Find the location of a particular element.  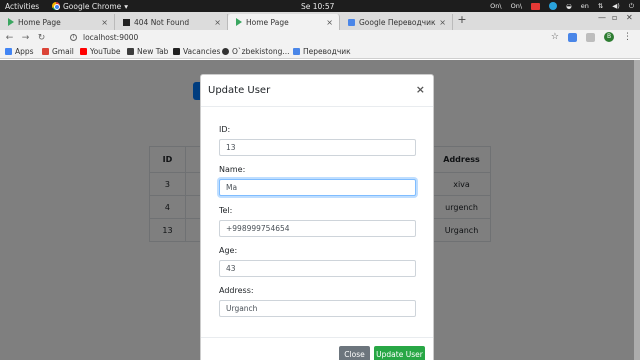

toolbar-actions: ☆ B ⋮ is located at coordinates (591, 37).